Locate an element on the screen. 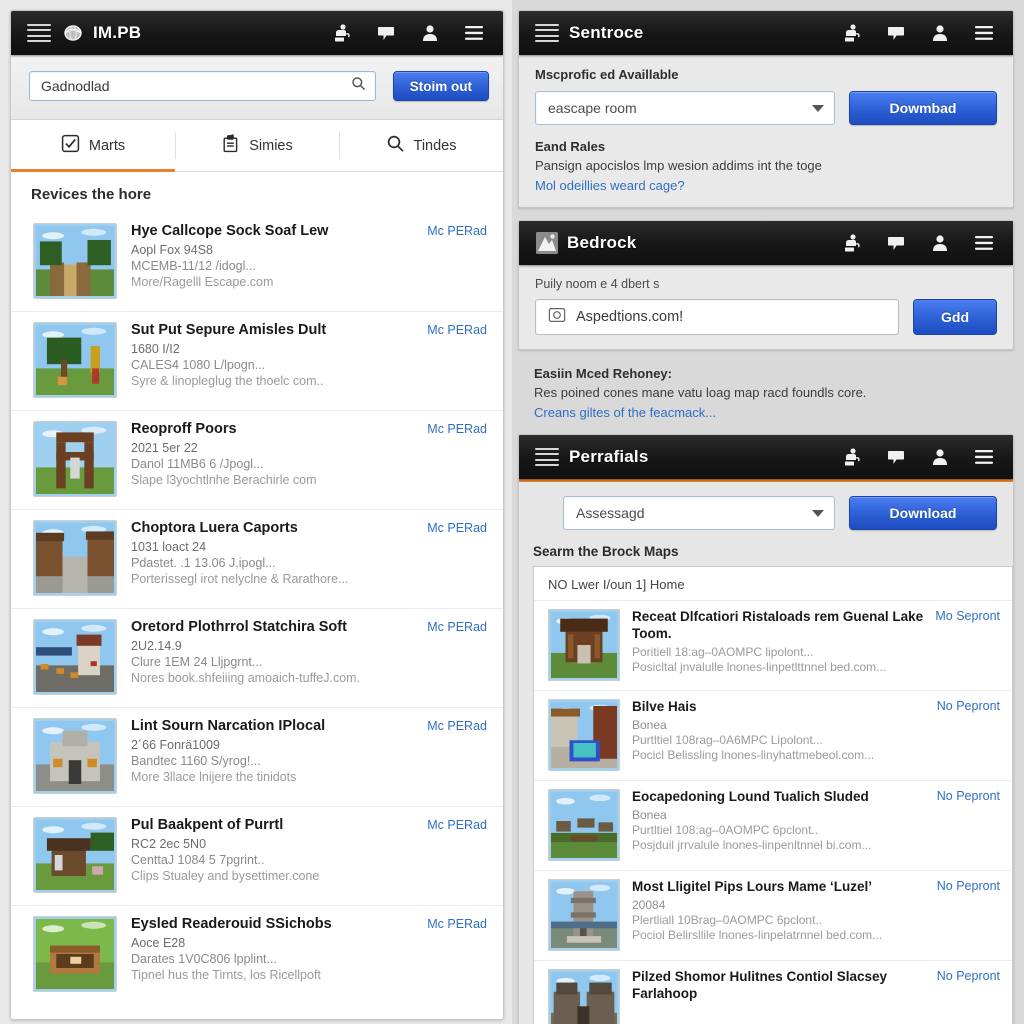 The width and height of the screenshot is (1024, 1024). item-description: Slape l3yochtlnhe Berachirle com is located at coordinates (224, 480).